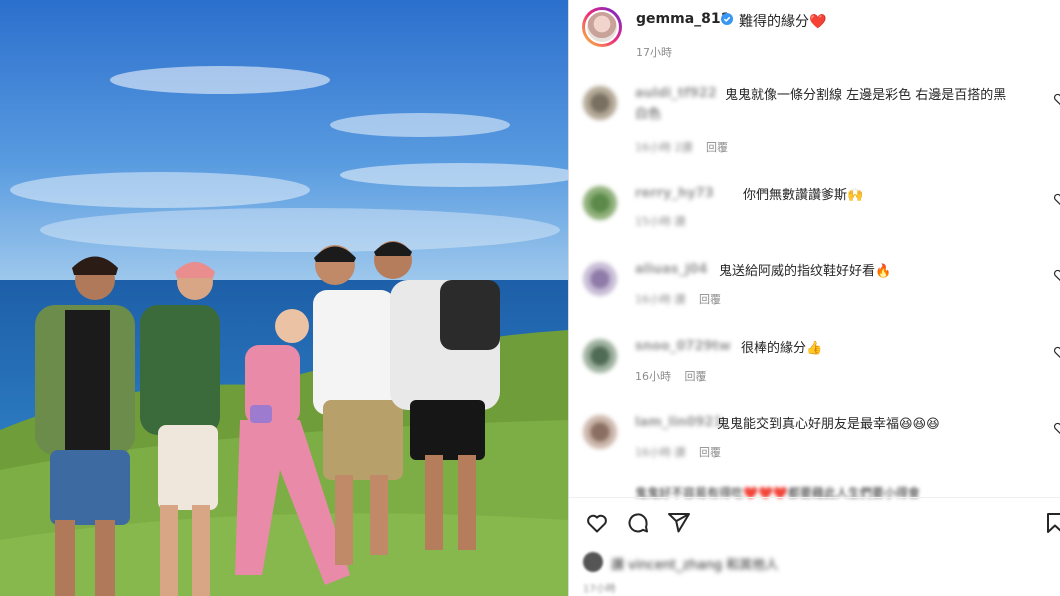 Image resolution: width=1060 pixels, height=596 pixels. I want to click on liker-avatar, so click(593, 562).